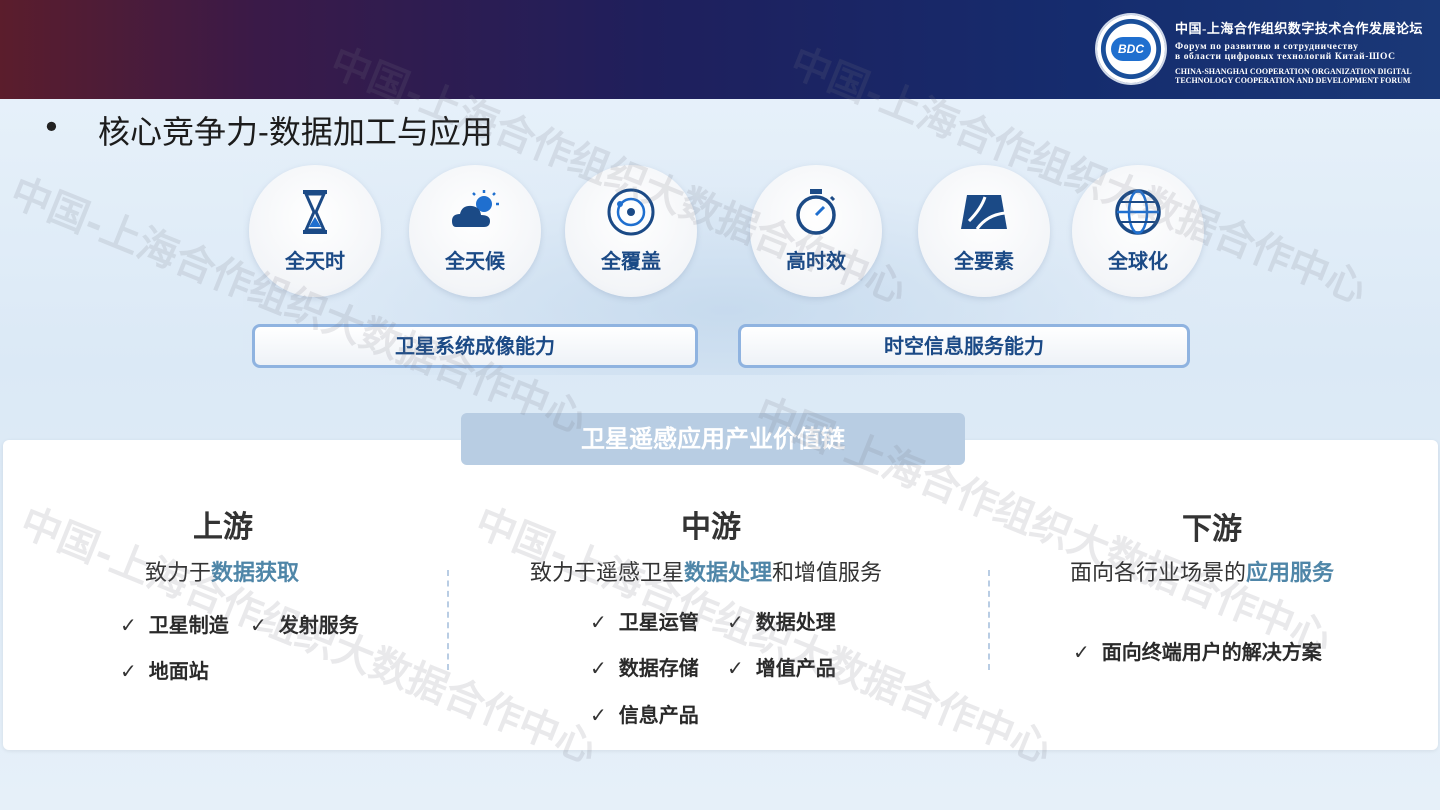 This screenshot has width=1440, height=810. I want to click on midstream-description: 致力于遥感卫星数据处理和增值服务, so click(706, 571).